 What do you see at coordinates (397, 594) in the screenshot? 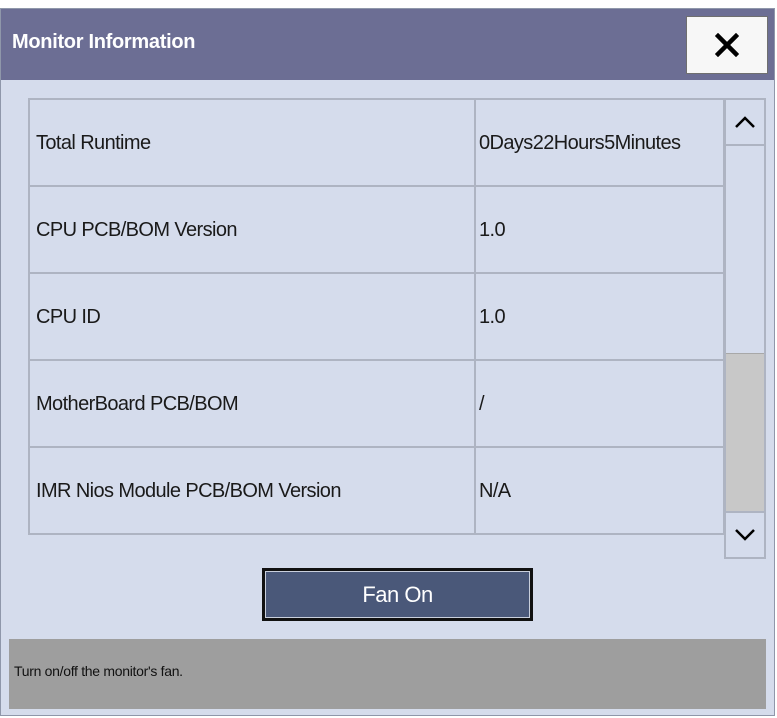
I see `fan-on-button: Fan On` at bounding box center [397, 594].